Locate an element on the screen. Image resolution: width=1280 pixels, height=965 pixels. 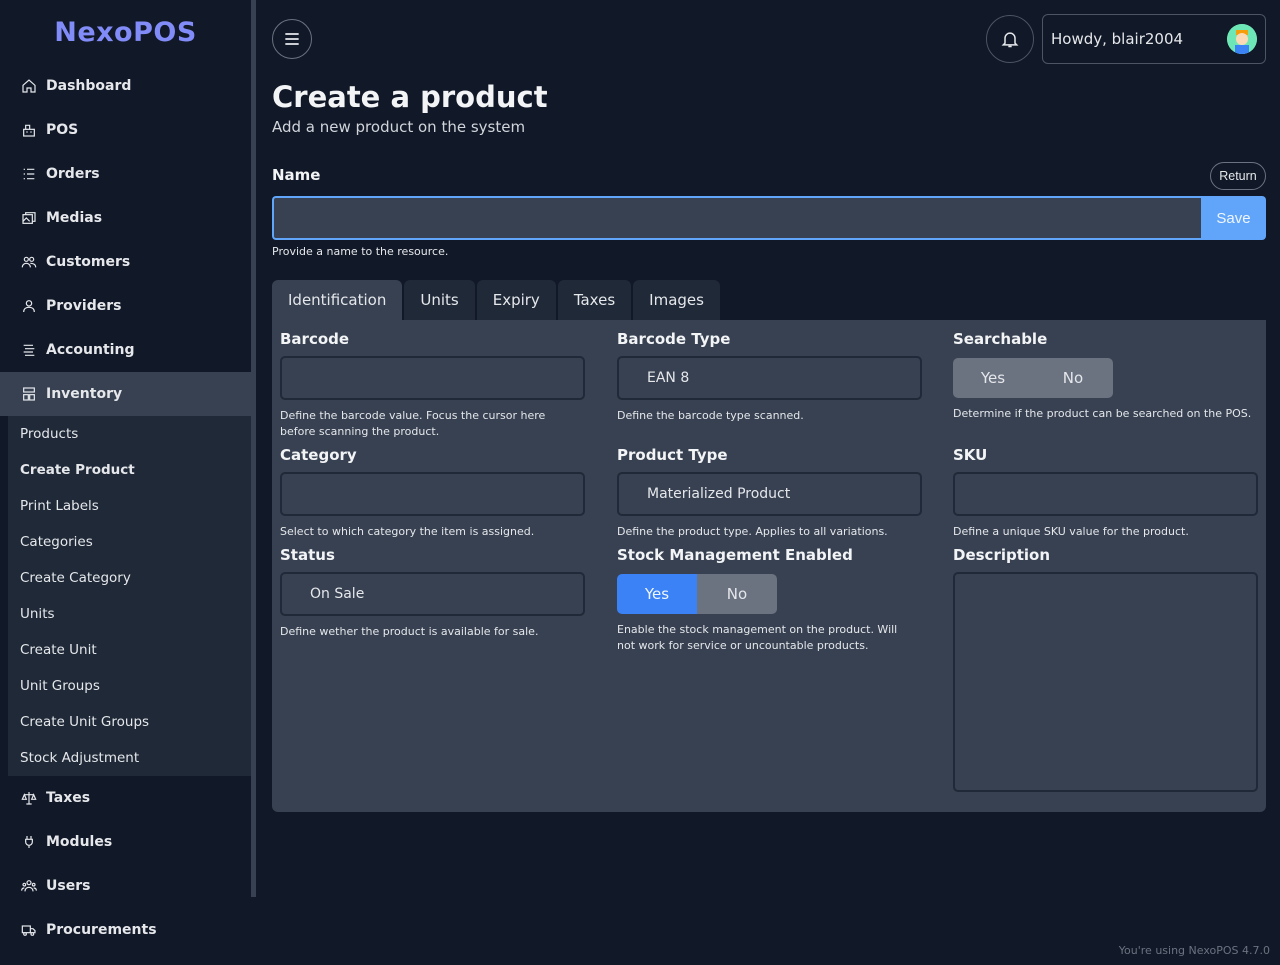
name-row: Save is located at coordinates (769, 218).